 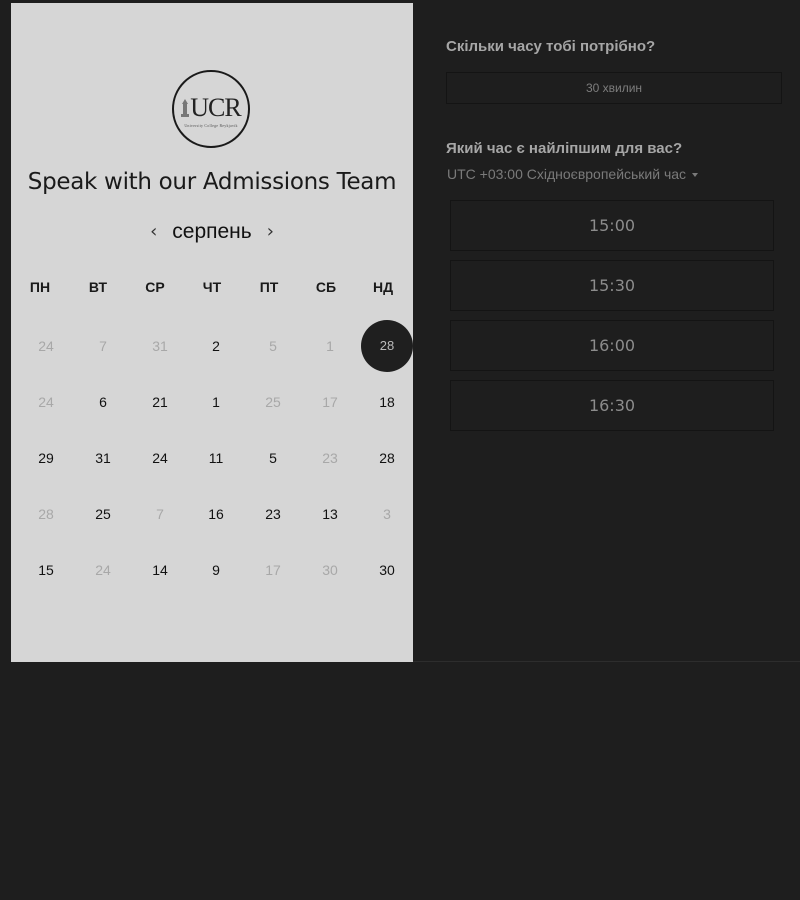 What do you see at coordinates (612, 345) in the screenshot?
I see `time-slot-button: 16:00` at bounding box center [612, 345].